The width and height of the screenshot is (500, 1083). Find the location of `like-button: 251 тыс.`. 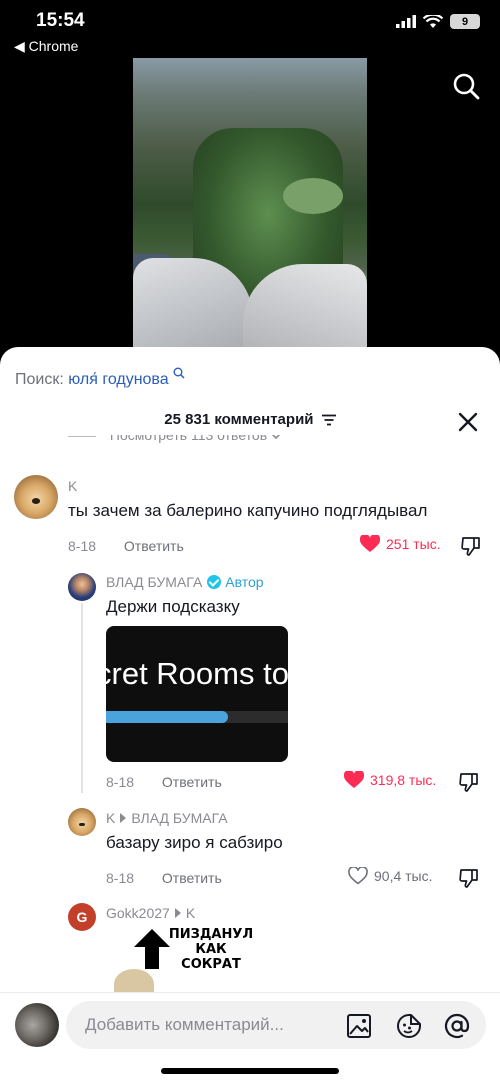

like-button: 251 тыс. is located at coordinates (400, 544).